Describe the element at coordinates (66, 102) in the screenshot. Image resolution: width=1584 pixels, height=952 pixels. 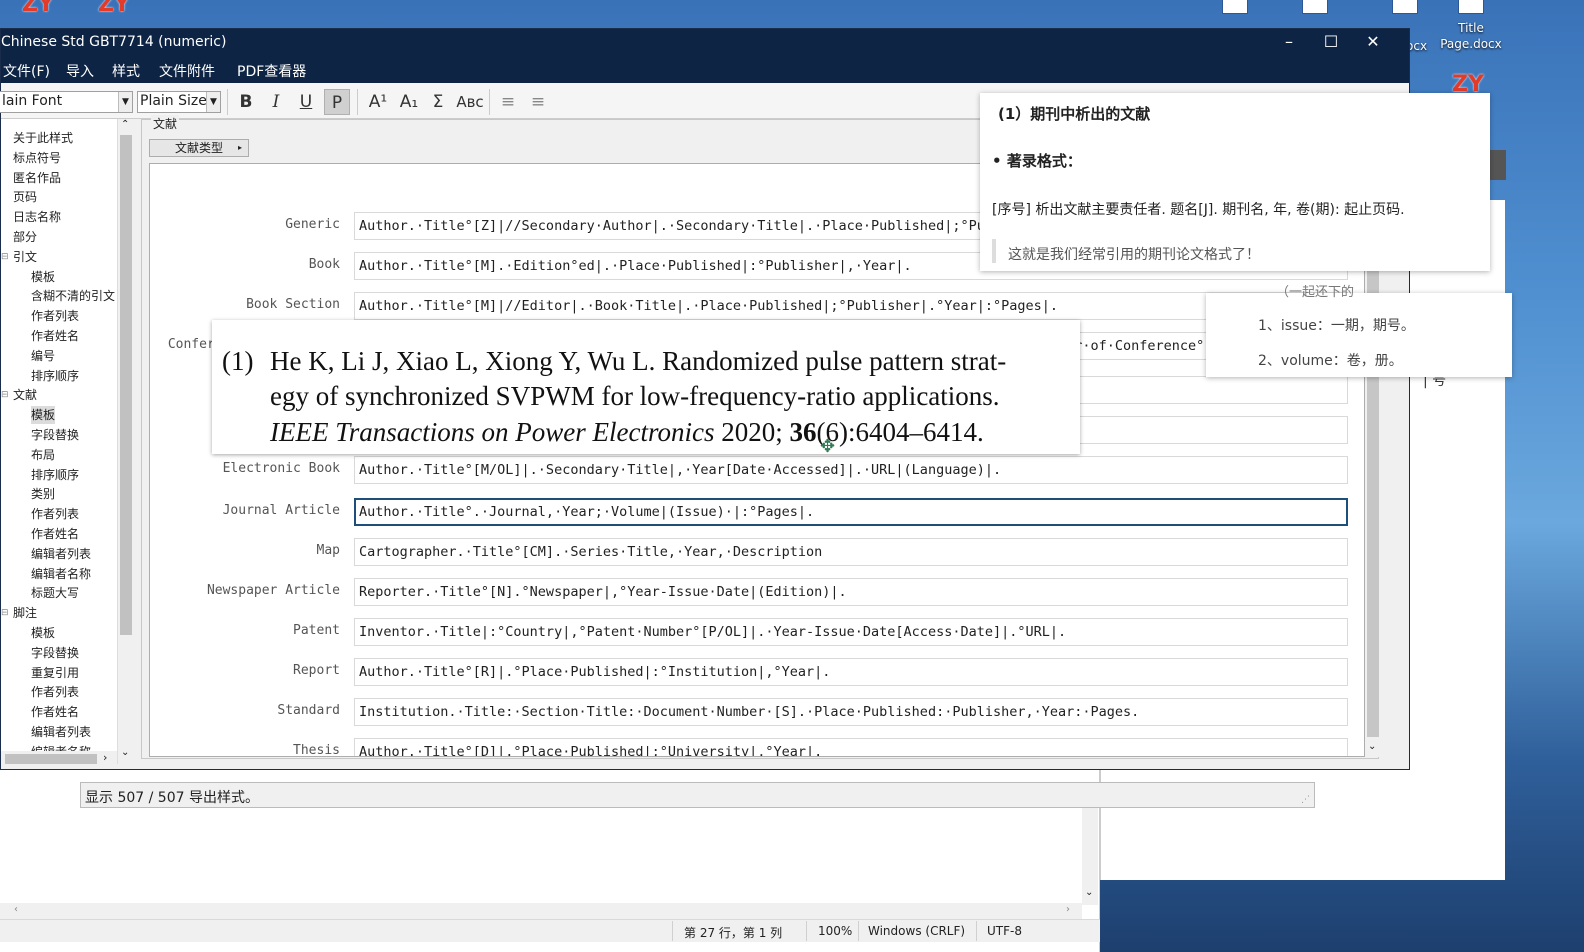
I see `font-combo: lain Font ▼` at that location.